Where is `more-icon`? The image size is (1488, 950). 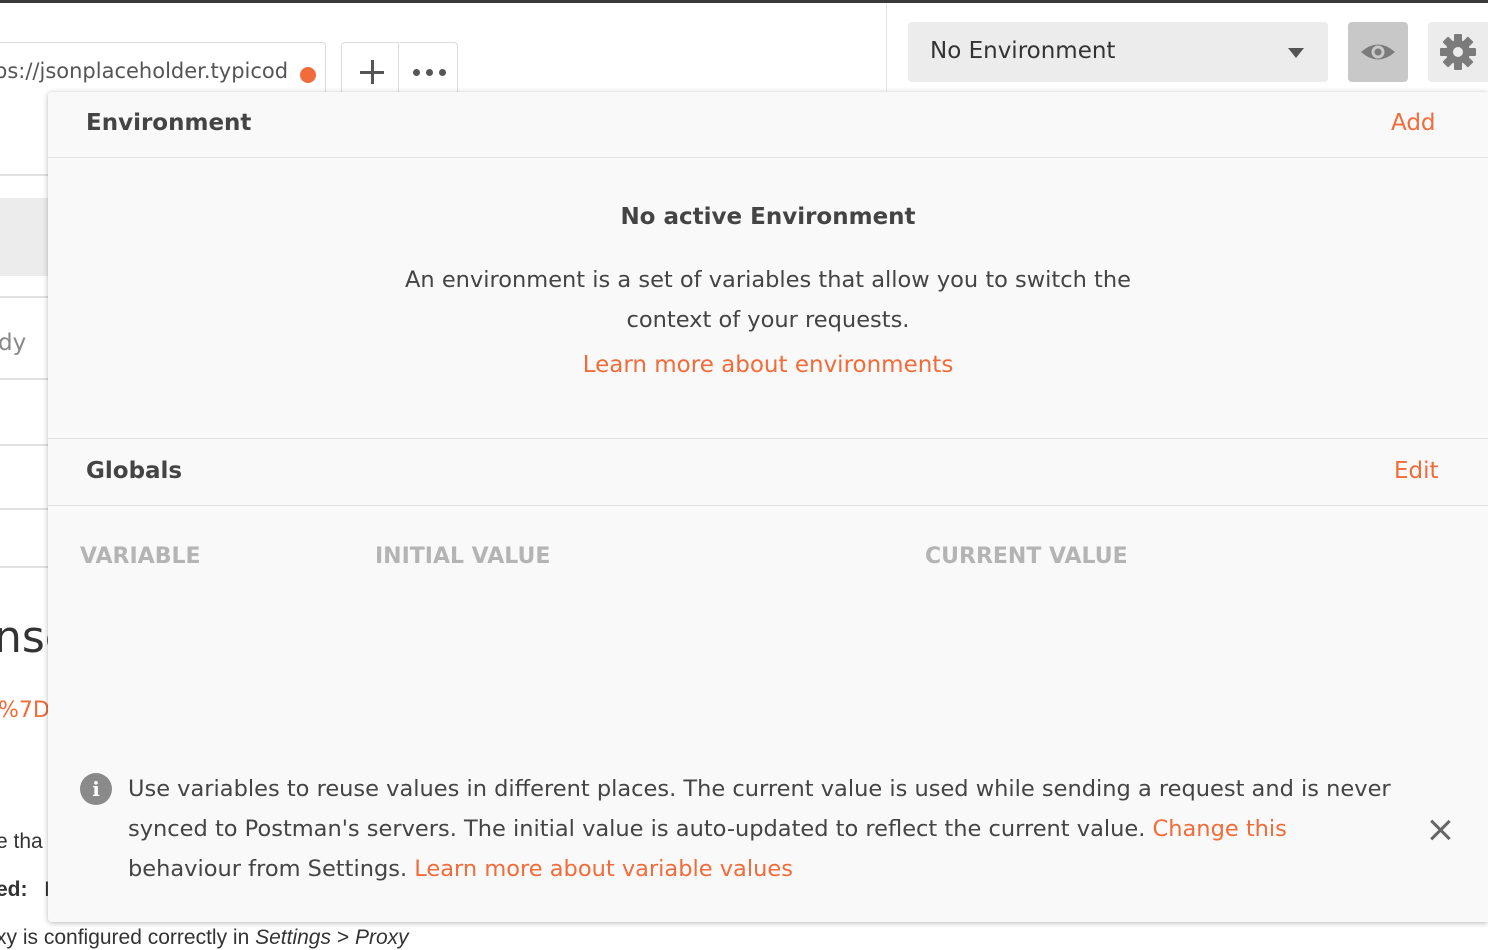 more-icon is located at coordinates (430, 73).